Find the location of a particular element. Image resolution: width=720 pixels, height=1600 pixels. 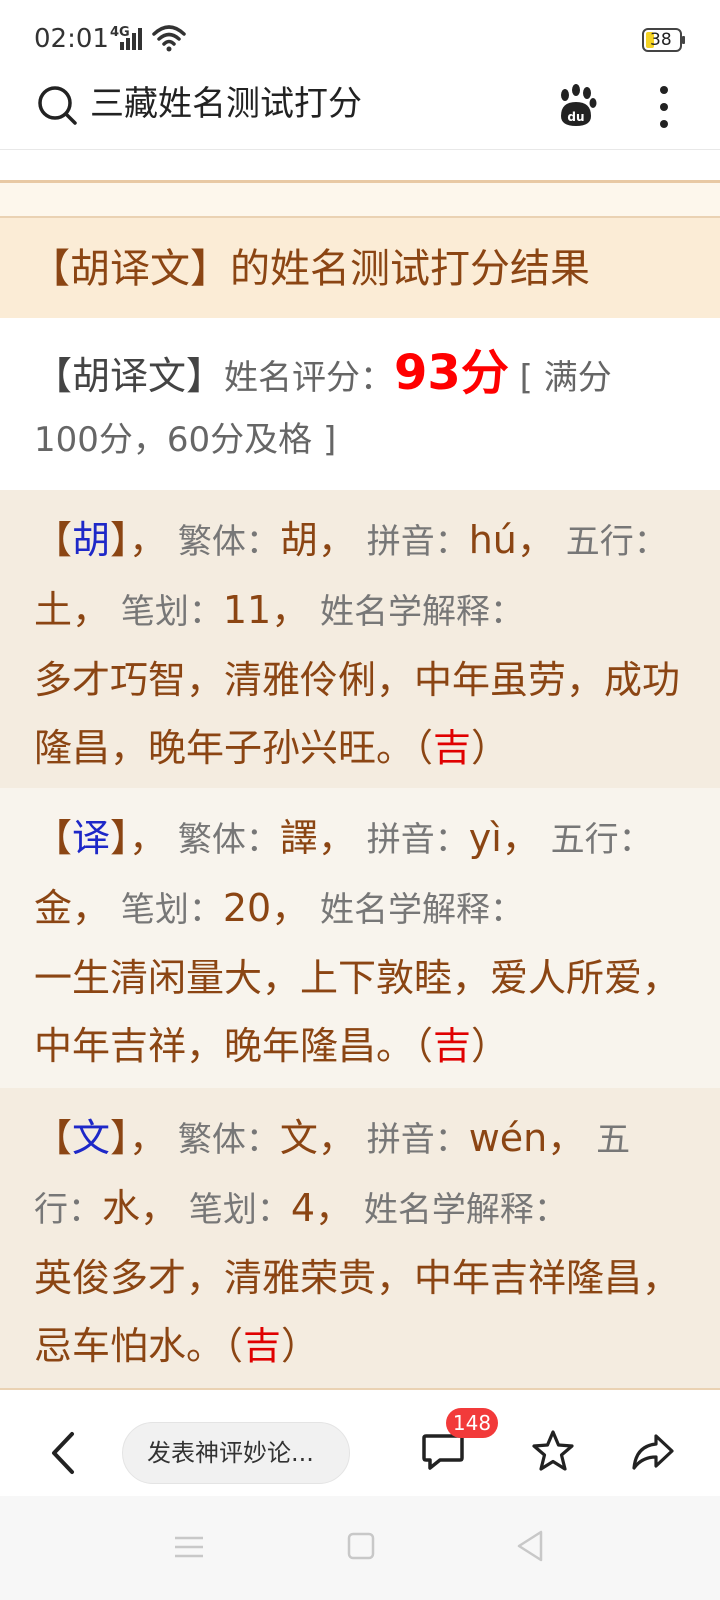

character-explanation: 英俊多才，清雅荣贵，中年吉祥隆昌，忌车怕水。（吉） is located at coordinates (357, 1312).